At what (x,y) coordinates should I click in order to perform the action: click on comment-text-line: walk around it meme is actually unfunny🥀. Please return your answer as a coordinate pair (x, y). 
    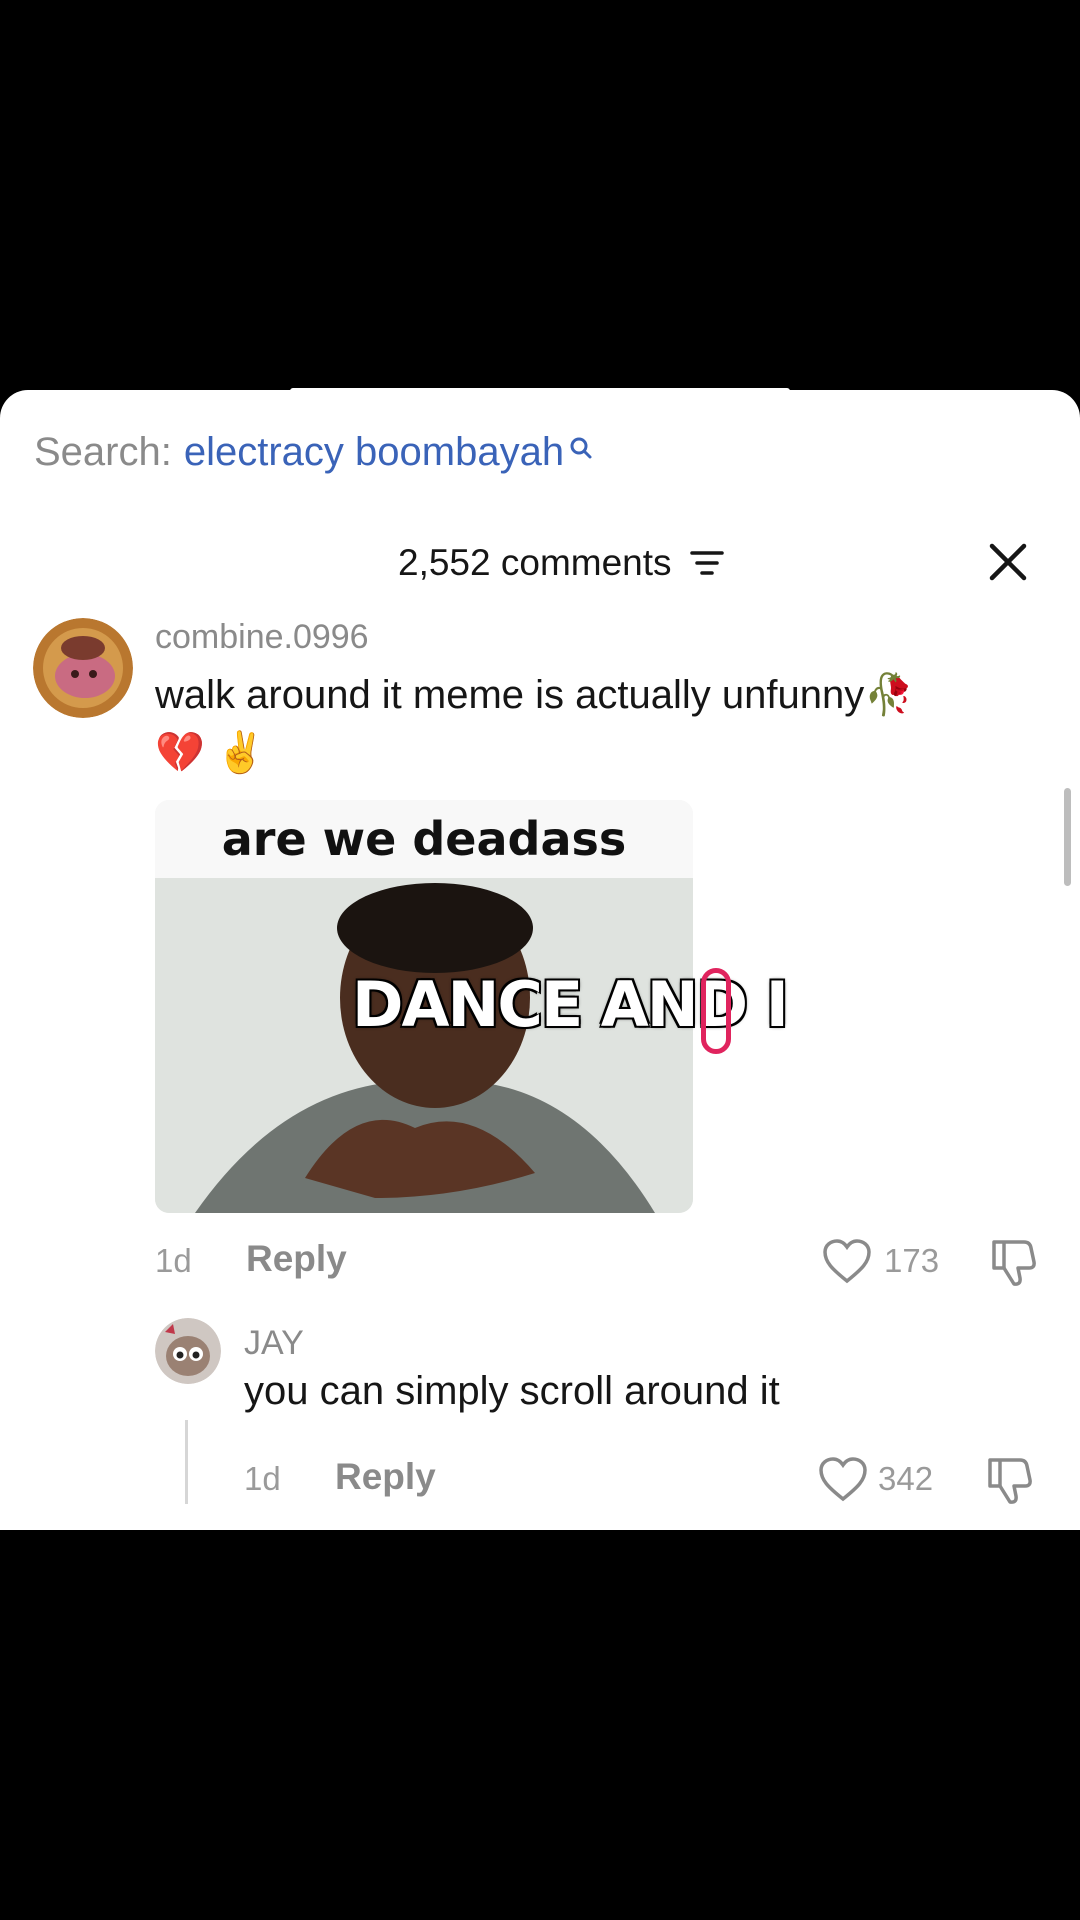
    Looking at the image, I should click on (535, 695).